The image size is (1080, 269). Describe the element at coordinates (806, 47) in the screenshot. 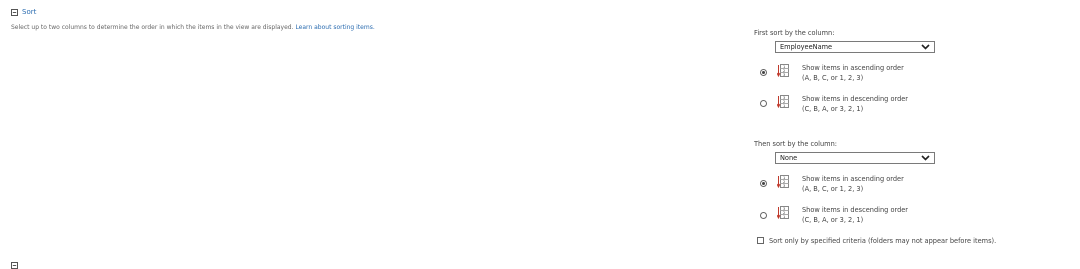

I see `first-sort-selected-value: EmployeeName` at that location.